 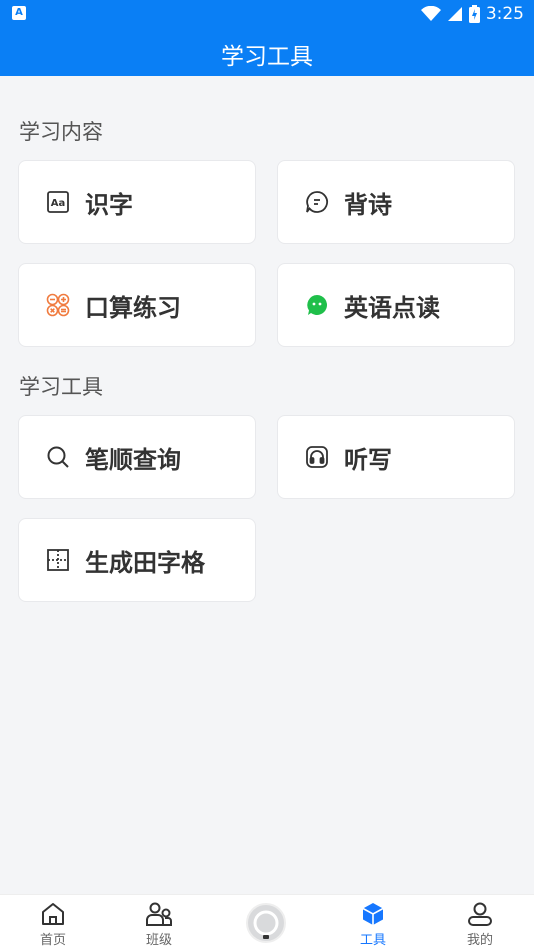 What do you see at coordinates (61, 387) in the screenshot?
I see `section-title-learning-tools: 学习工具` at bounding box center [61, 387].